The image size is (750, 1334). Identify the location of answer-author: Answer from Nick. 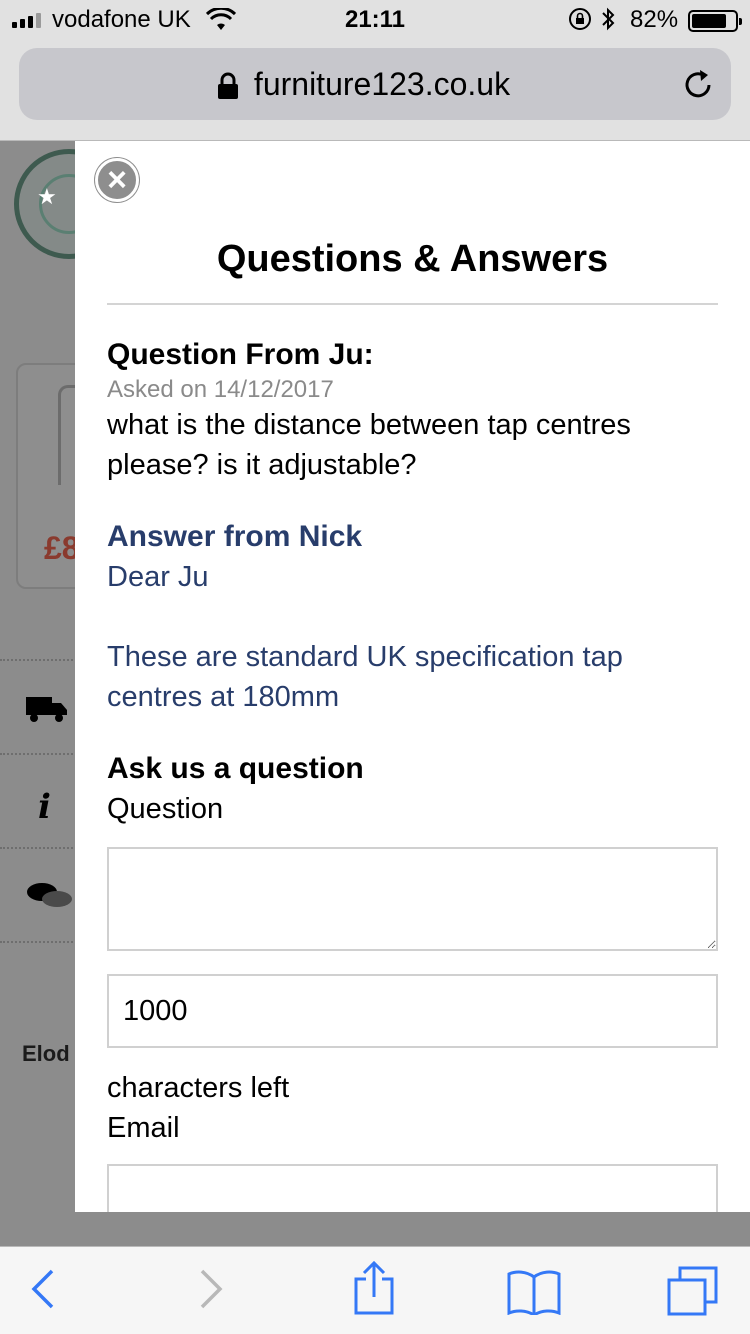
(235, 536).